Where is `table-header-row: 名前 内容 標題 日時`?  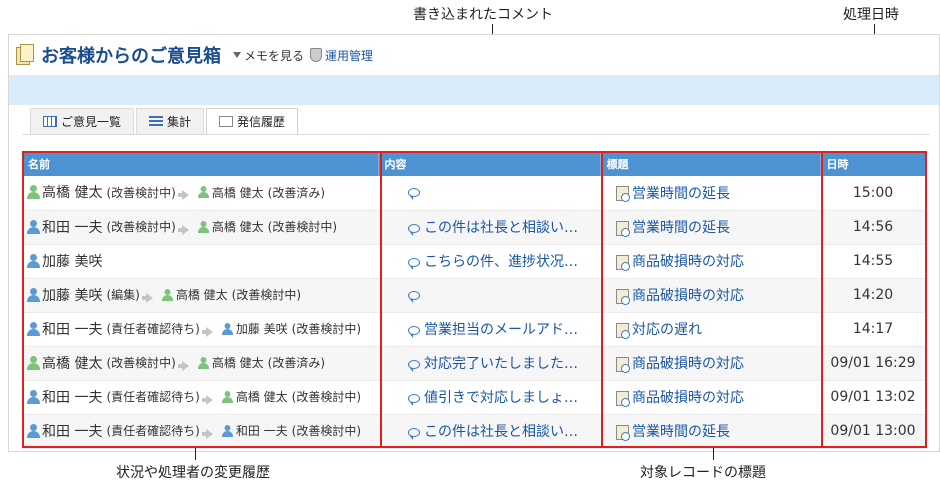 table-header-row: 名前 内容 標題 日時 is located at coordinates (474, 163).